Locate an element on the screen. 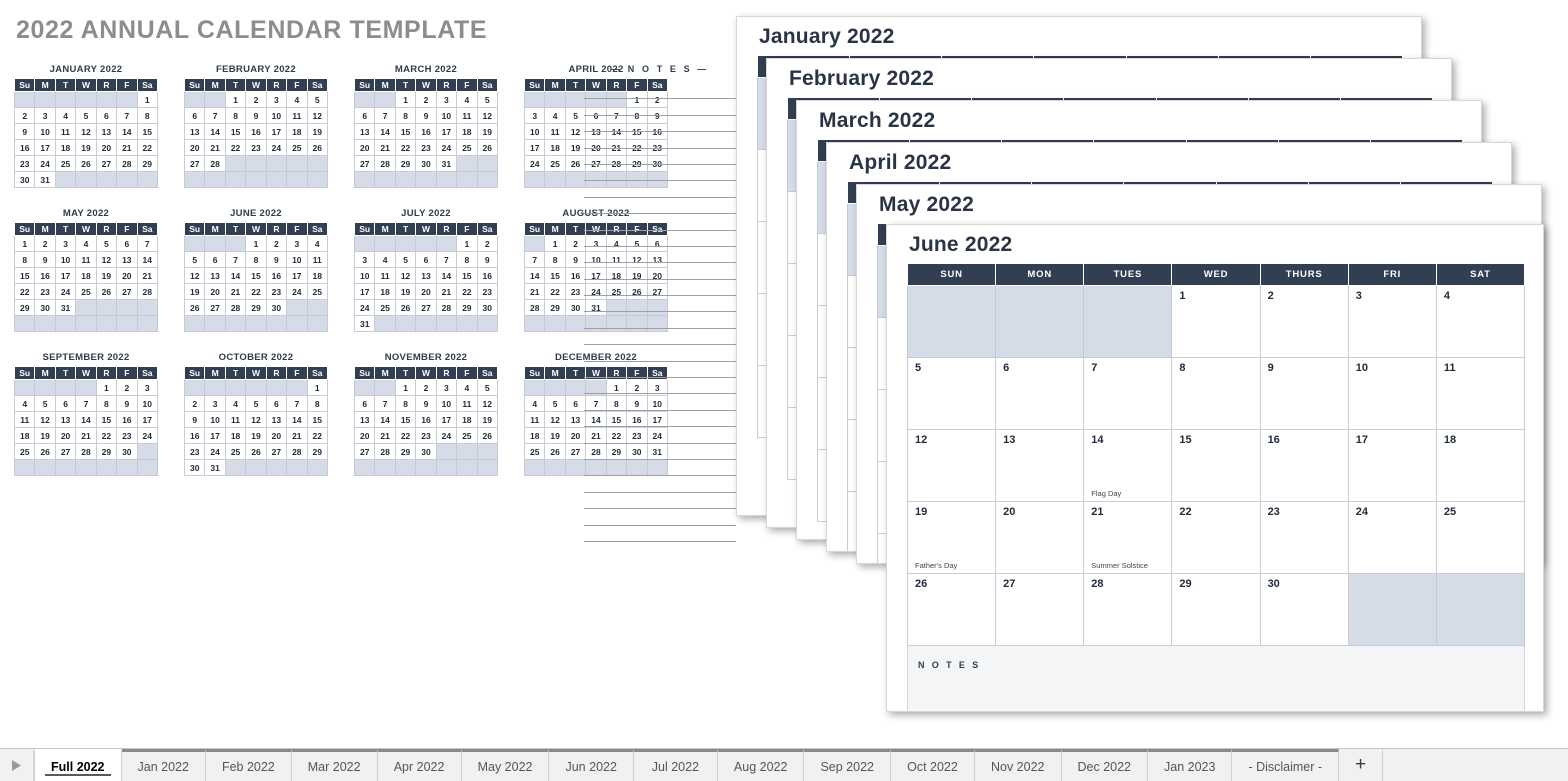 The height and width of the screenshot is (781, 1568). mini-day-cell: 30 is located at coordinates (194, 467).